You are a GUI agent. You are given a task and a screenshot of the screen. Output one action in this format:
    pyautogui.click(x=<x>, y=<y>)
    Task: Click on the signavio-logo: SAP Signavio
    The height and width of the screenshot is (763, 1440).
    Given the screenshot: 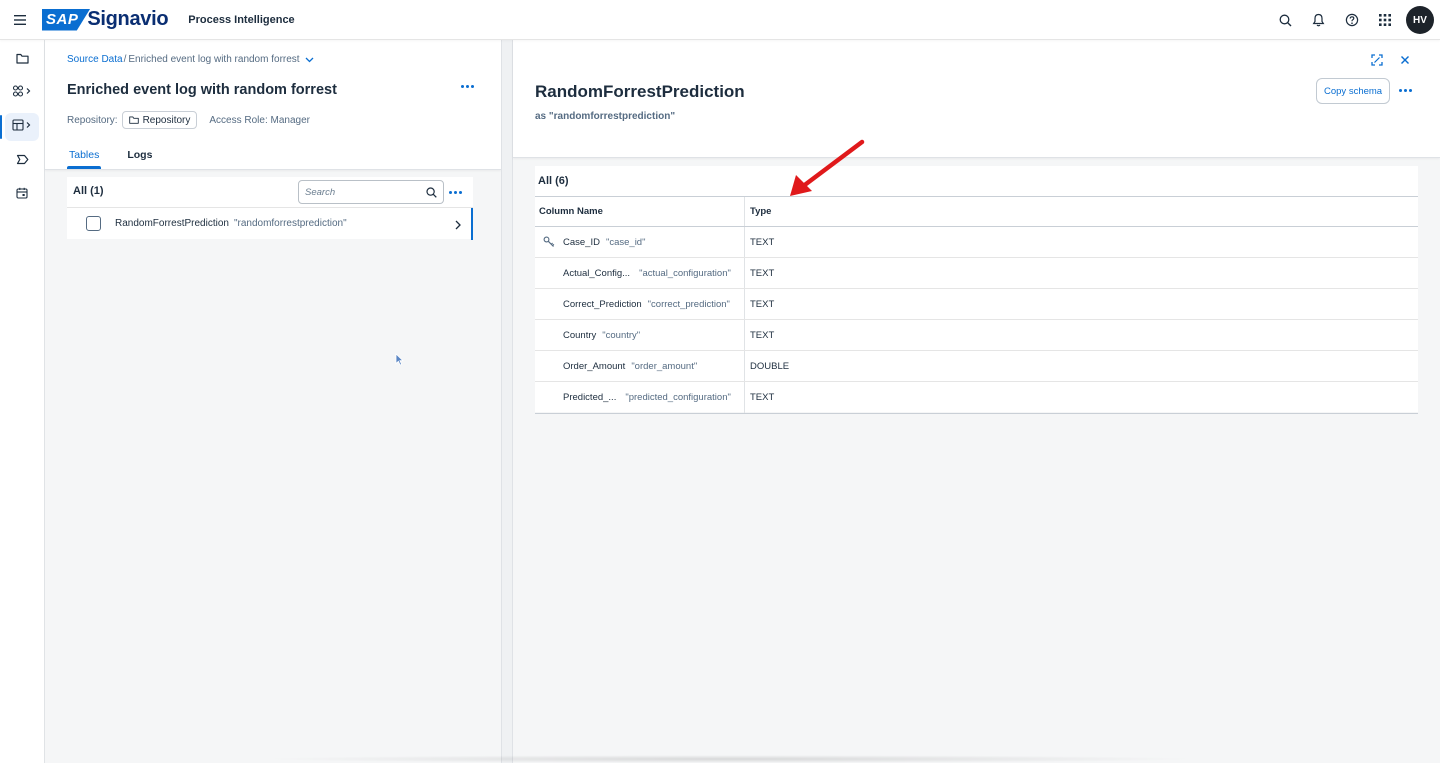 What is the action you would take?
    pyautogui.click(x=105, y=19)
    